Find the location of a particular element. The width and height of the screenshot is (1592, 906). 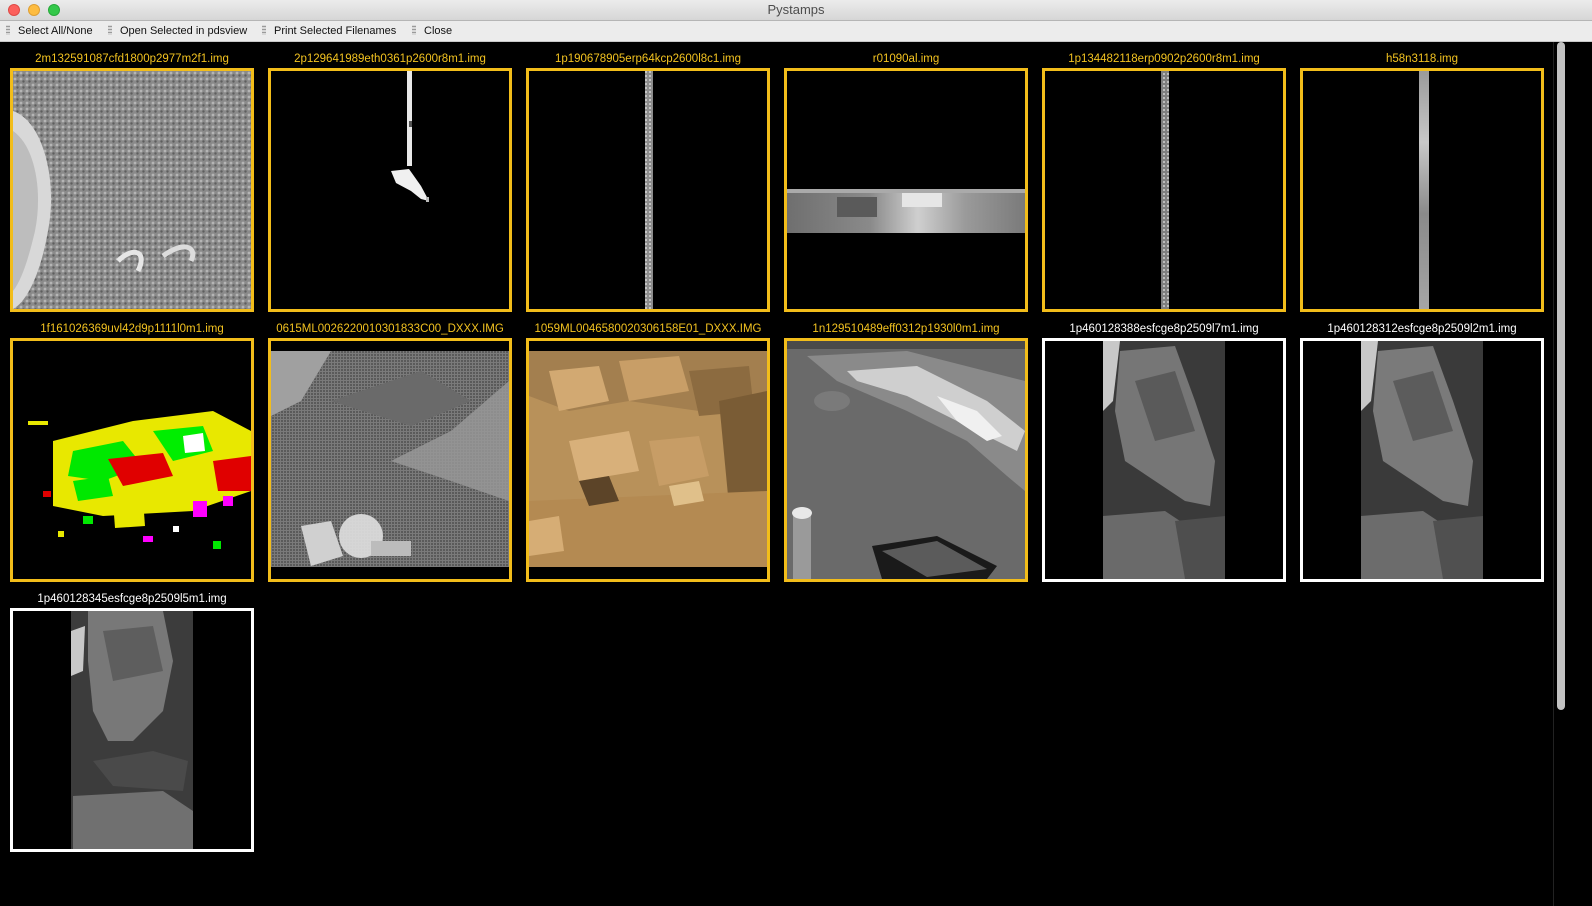

stamp-filename: 1059ML0046580020306158E01_DXXX.IMG is located at coordinates (648, 329).